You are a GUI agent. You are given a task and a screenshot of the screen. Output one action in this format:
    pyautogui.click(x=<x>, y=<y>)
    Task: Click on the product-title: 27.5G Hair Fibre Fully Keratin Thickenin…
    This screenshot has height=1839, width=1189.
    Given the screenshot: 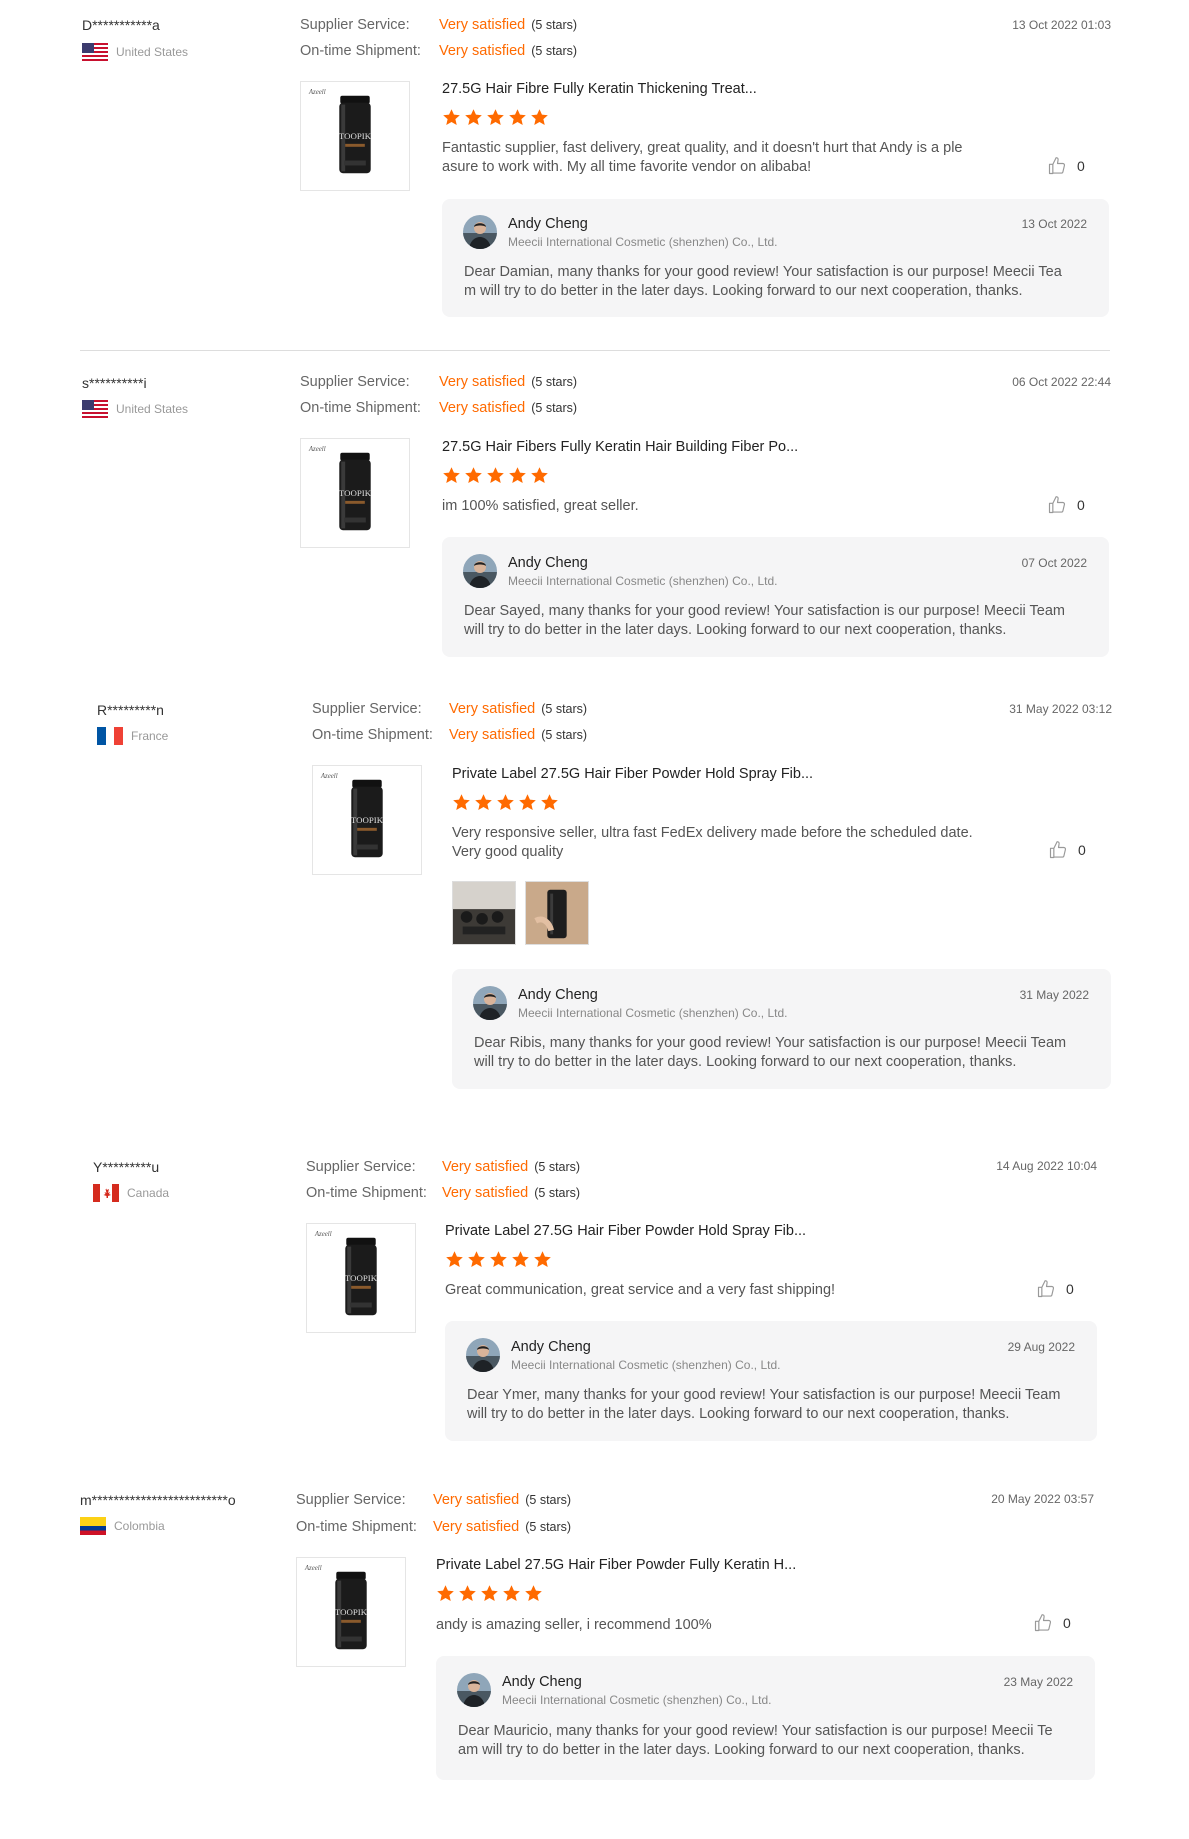 What is the action you would take?
    pyautogui.click(x=599, y=89)
    